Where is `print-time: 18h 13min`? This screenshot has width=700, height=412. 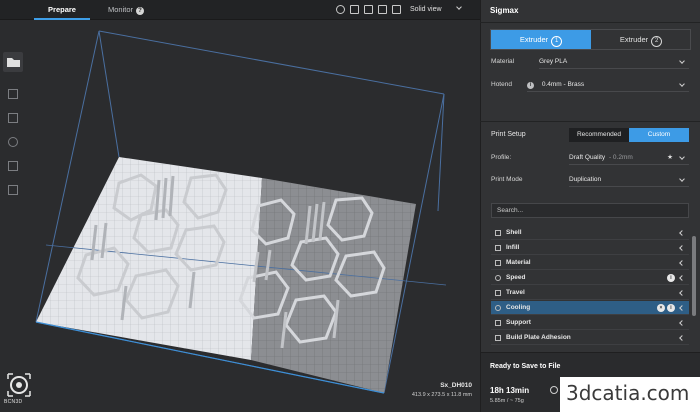
print-time: 18h 13min is located at coordinates (510, 390).